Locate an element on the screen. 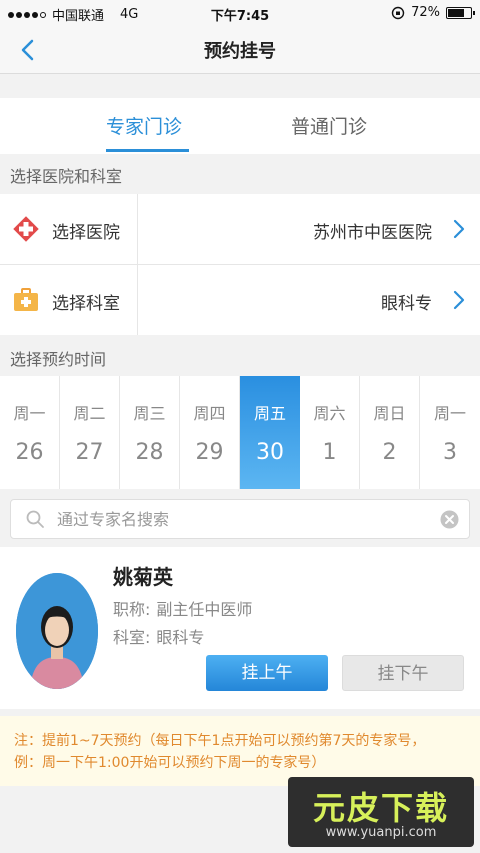 The width and height of the screenshot is (480, 853). date-number: 3 is located at coordinates (450, 452).